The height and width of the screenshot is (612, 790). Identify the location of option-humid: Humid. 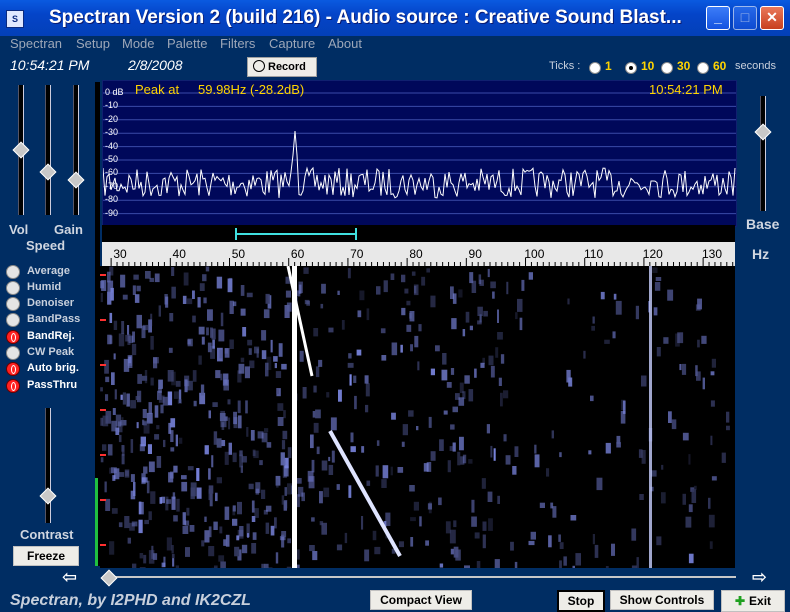
(51, 288).